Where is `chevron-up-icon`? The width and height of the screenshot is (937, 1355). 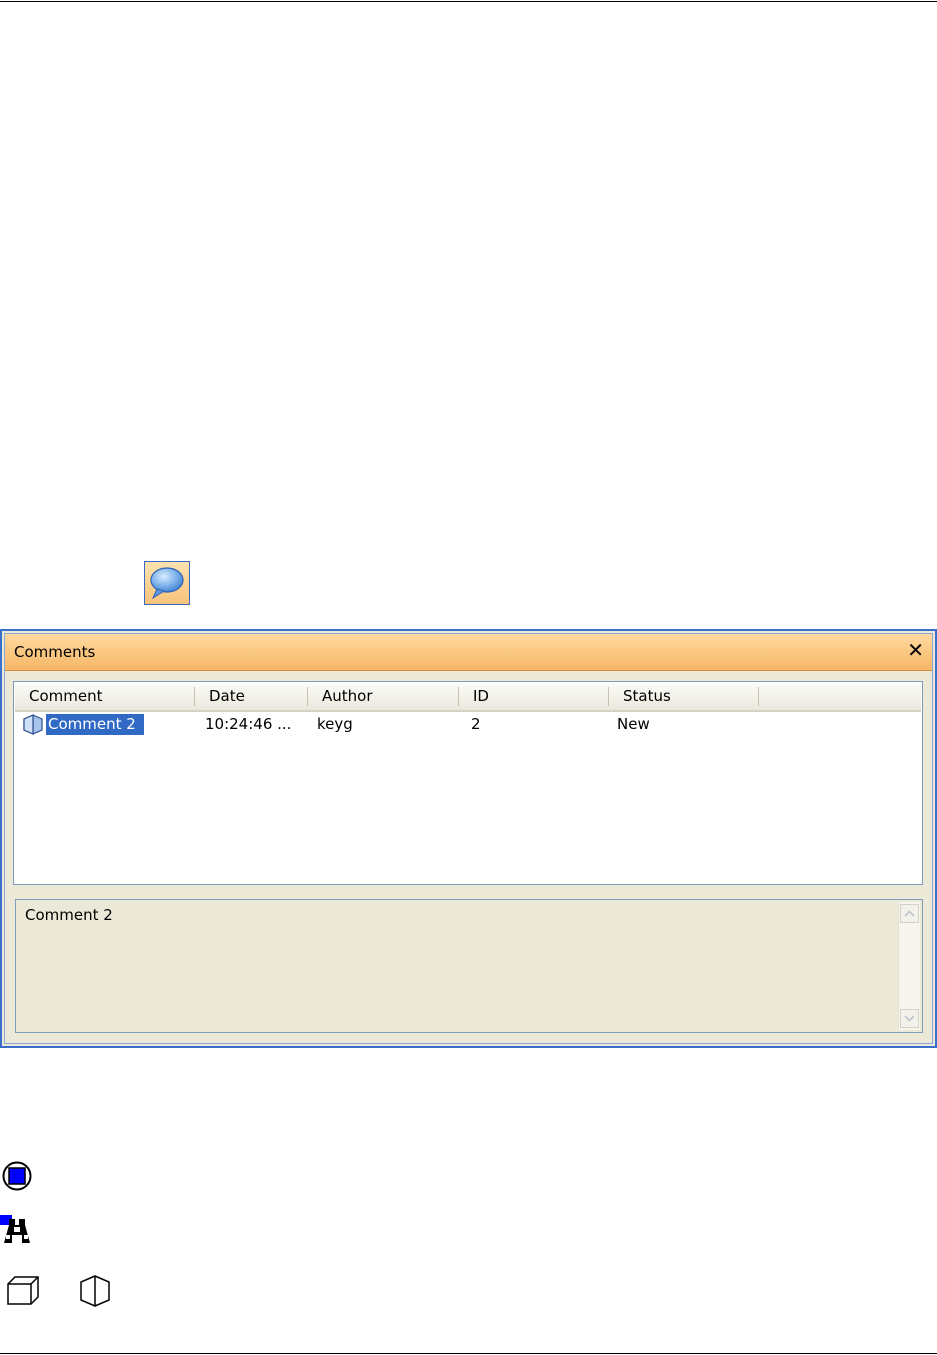 chevron-up-icon is located at coordinates (909, 913).